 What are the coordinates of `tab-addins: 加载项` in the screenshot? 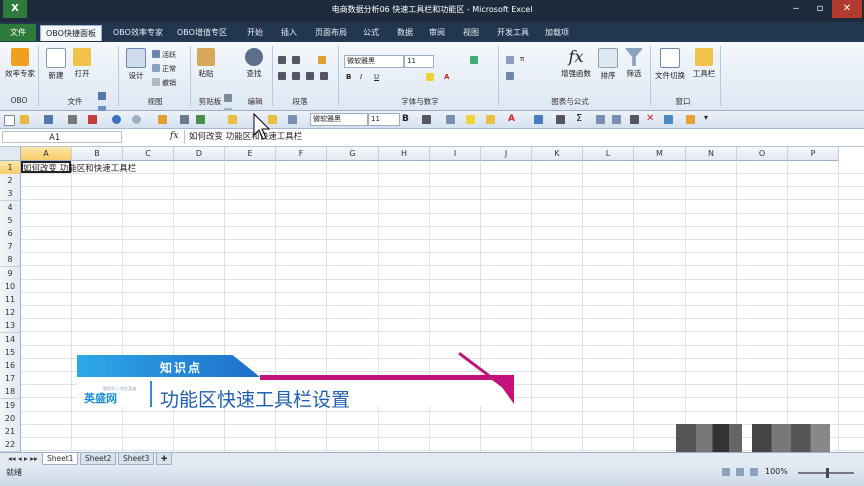 It's located at (557, 32).